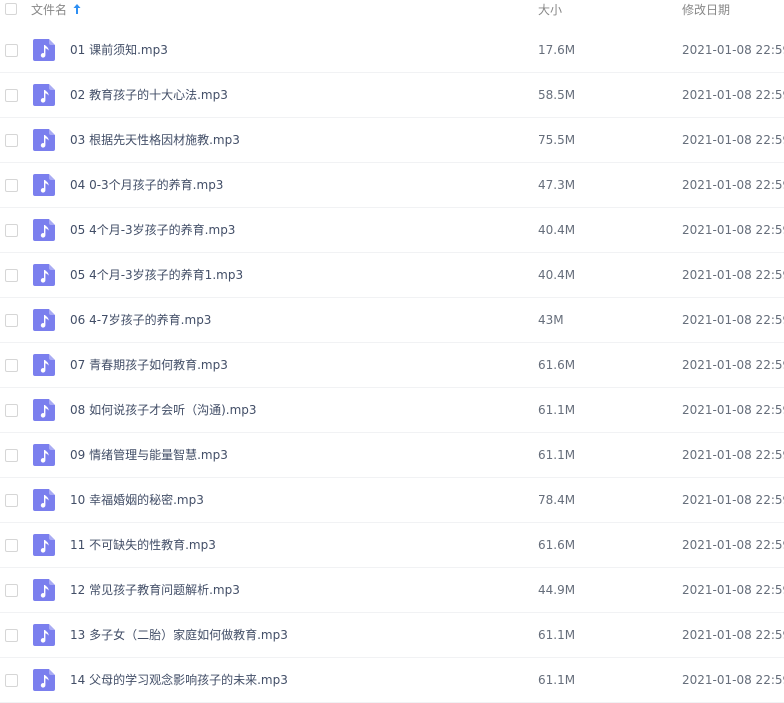 This screenshot has height=703, width=784. I want to click on file-size: 47.3M, so click(557, 185).